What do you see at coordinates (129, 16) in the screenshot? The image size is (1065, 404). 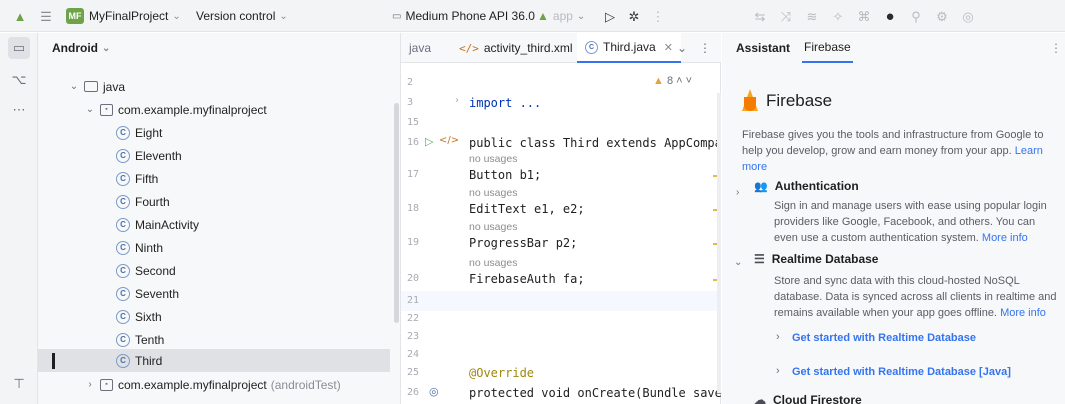 I see `project-name: MyFinalProject` at bounding box center [129, 16].